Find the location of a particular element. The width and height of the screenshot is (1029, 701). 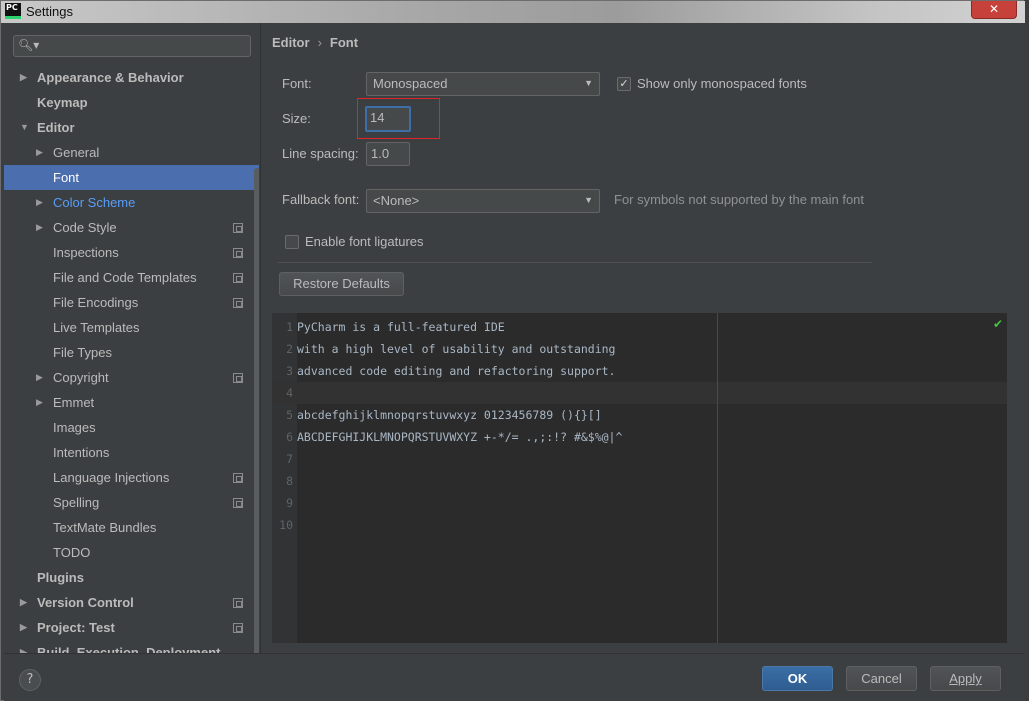

font-ligatures-checkbox is located at coordinates (292, 242).